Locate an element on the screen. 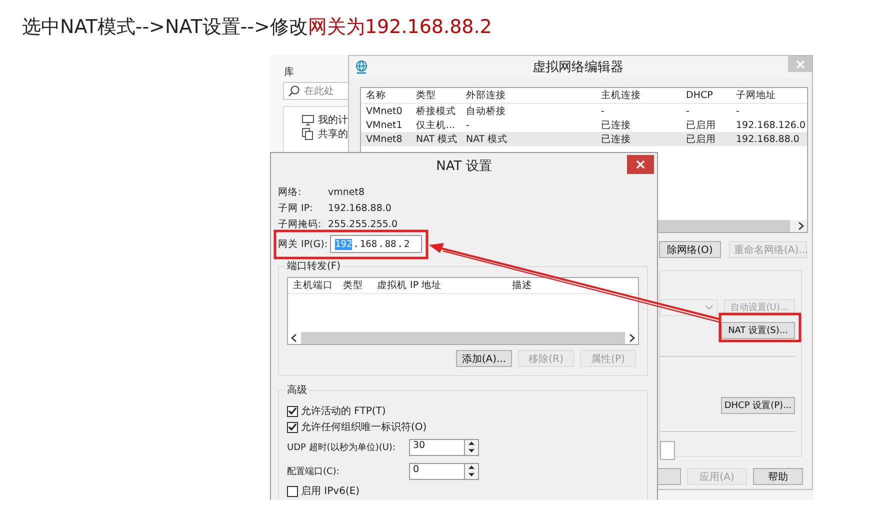  checkbox-label: 允许任何组织唯一标识符(O) is located at coordinates (364, 427).